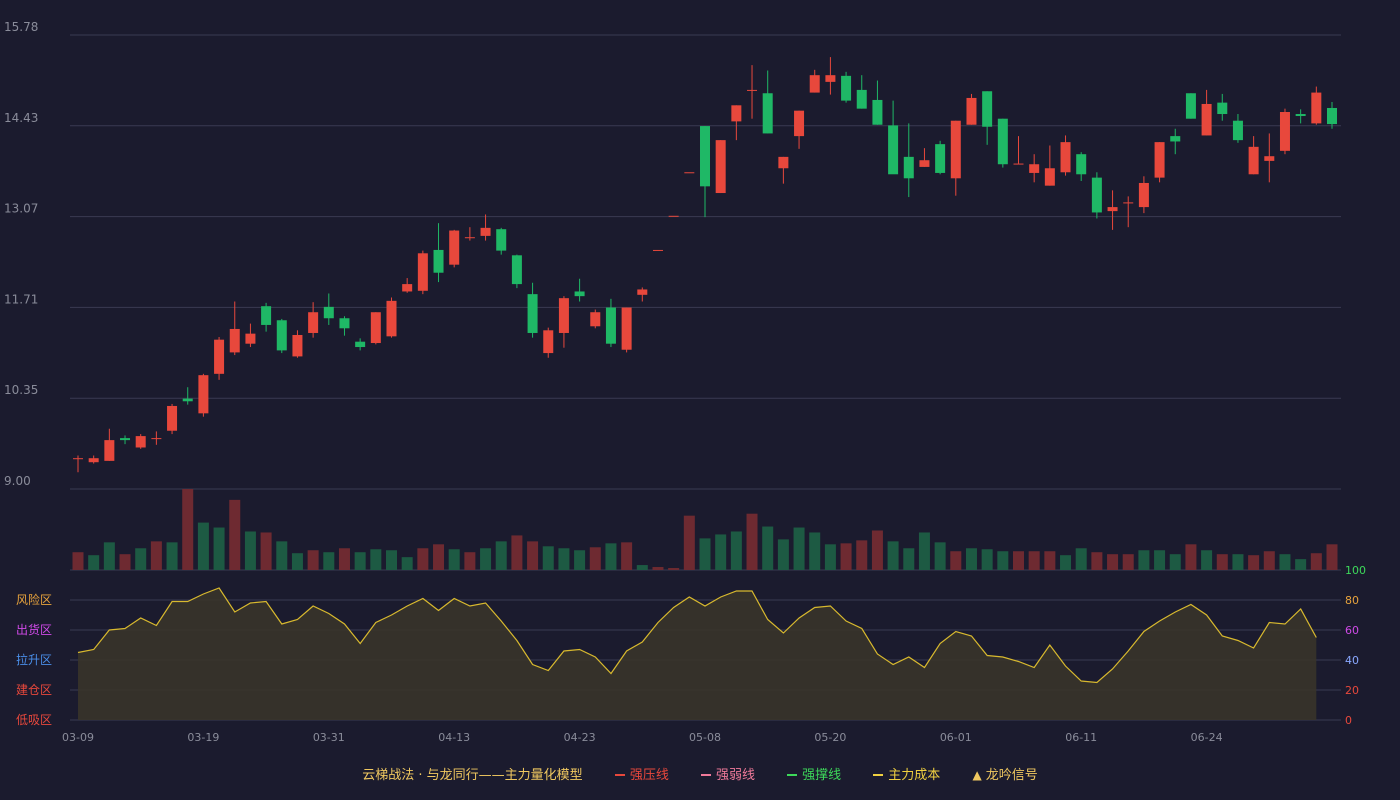 Image resolution: width=1400 pixels, height=800 pixels. What do you see at coordinates (21, 254) in the screenshot?
I see `price-axis-labels: 15.78 14.43 13.07 11.71 10.35 9.00` at bounding box center [21, 254].